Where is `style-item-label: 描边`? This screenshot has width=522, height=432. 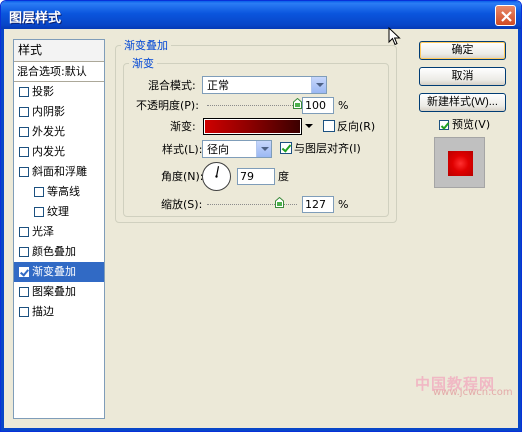 style-item-label: 描边 is located at coordinates (43, 311).